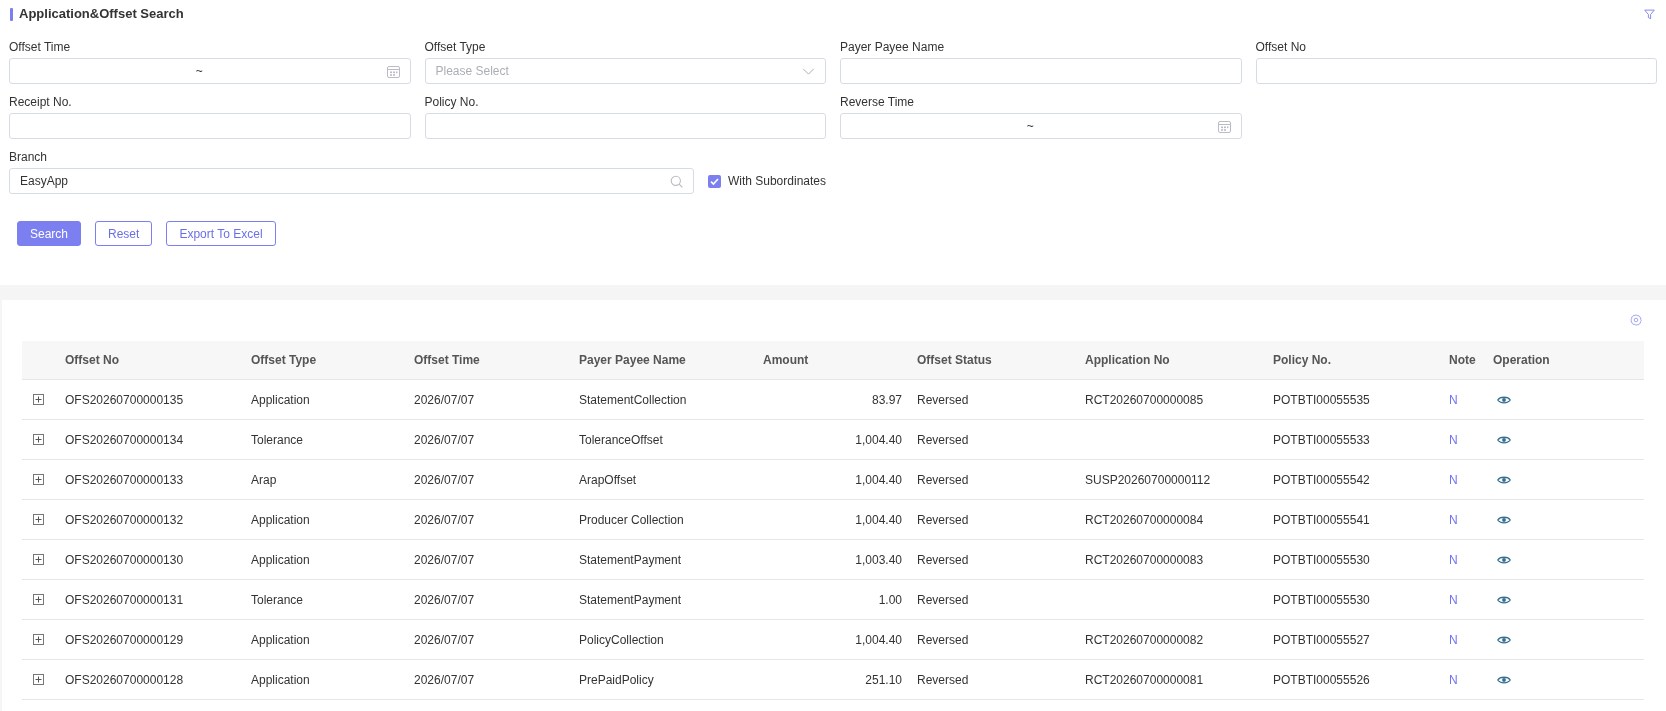  I want to click on table-cell: 83.97, so click(832, 399).